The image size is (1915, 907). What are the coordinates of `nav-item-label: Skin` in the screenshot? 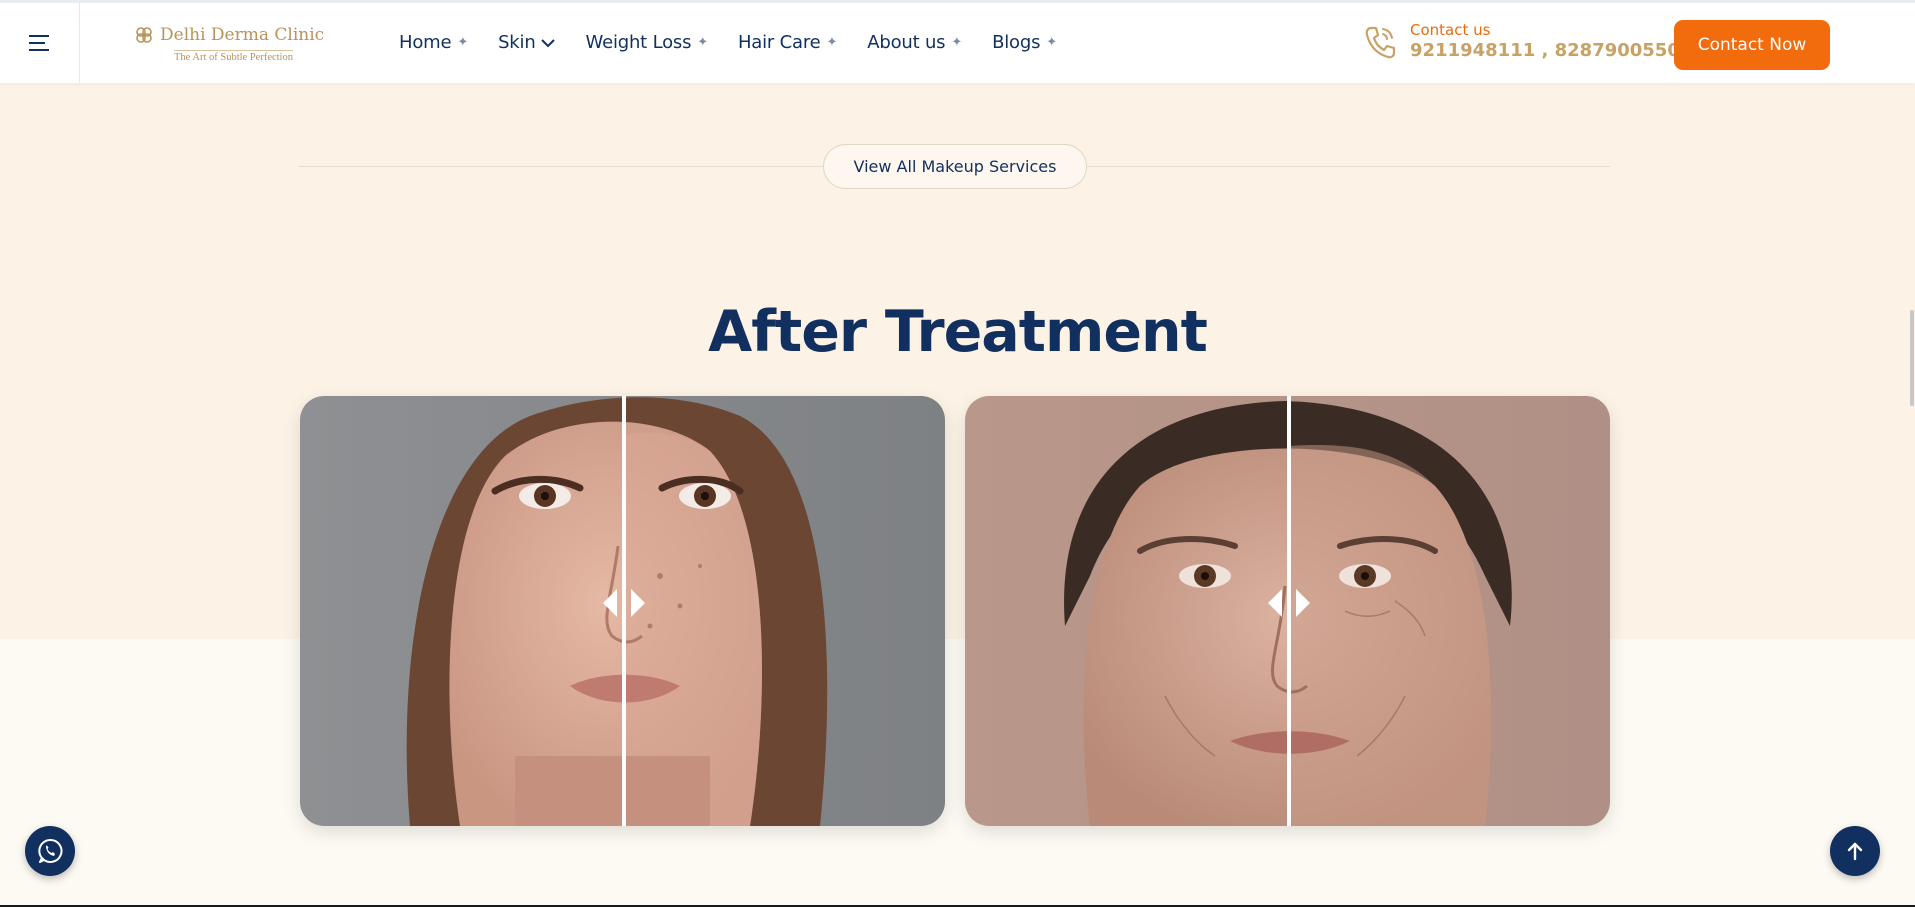 It's located at (517, 42).